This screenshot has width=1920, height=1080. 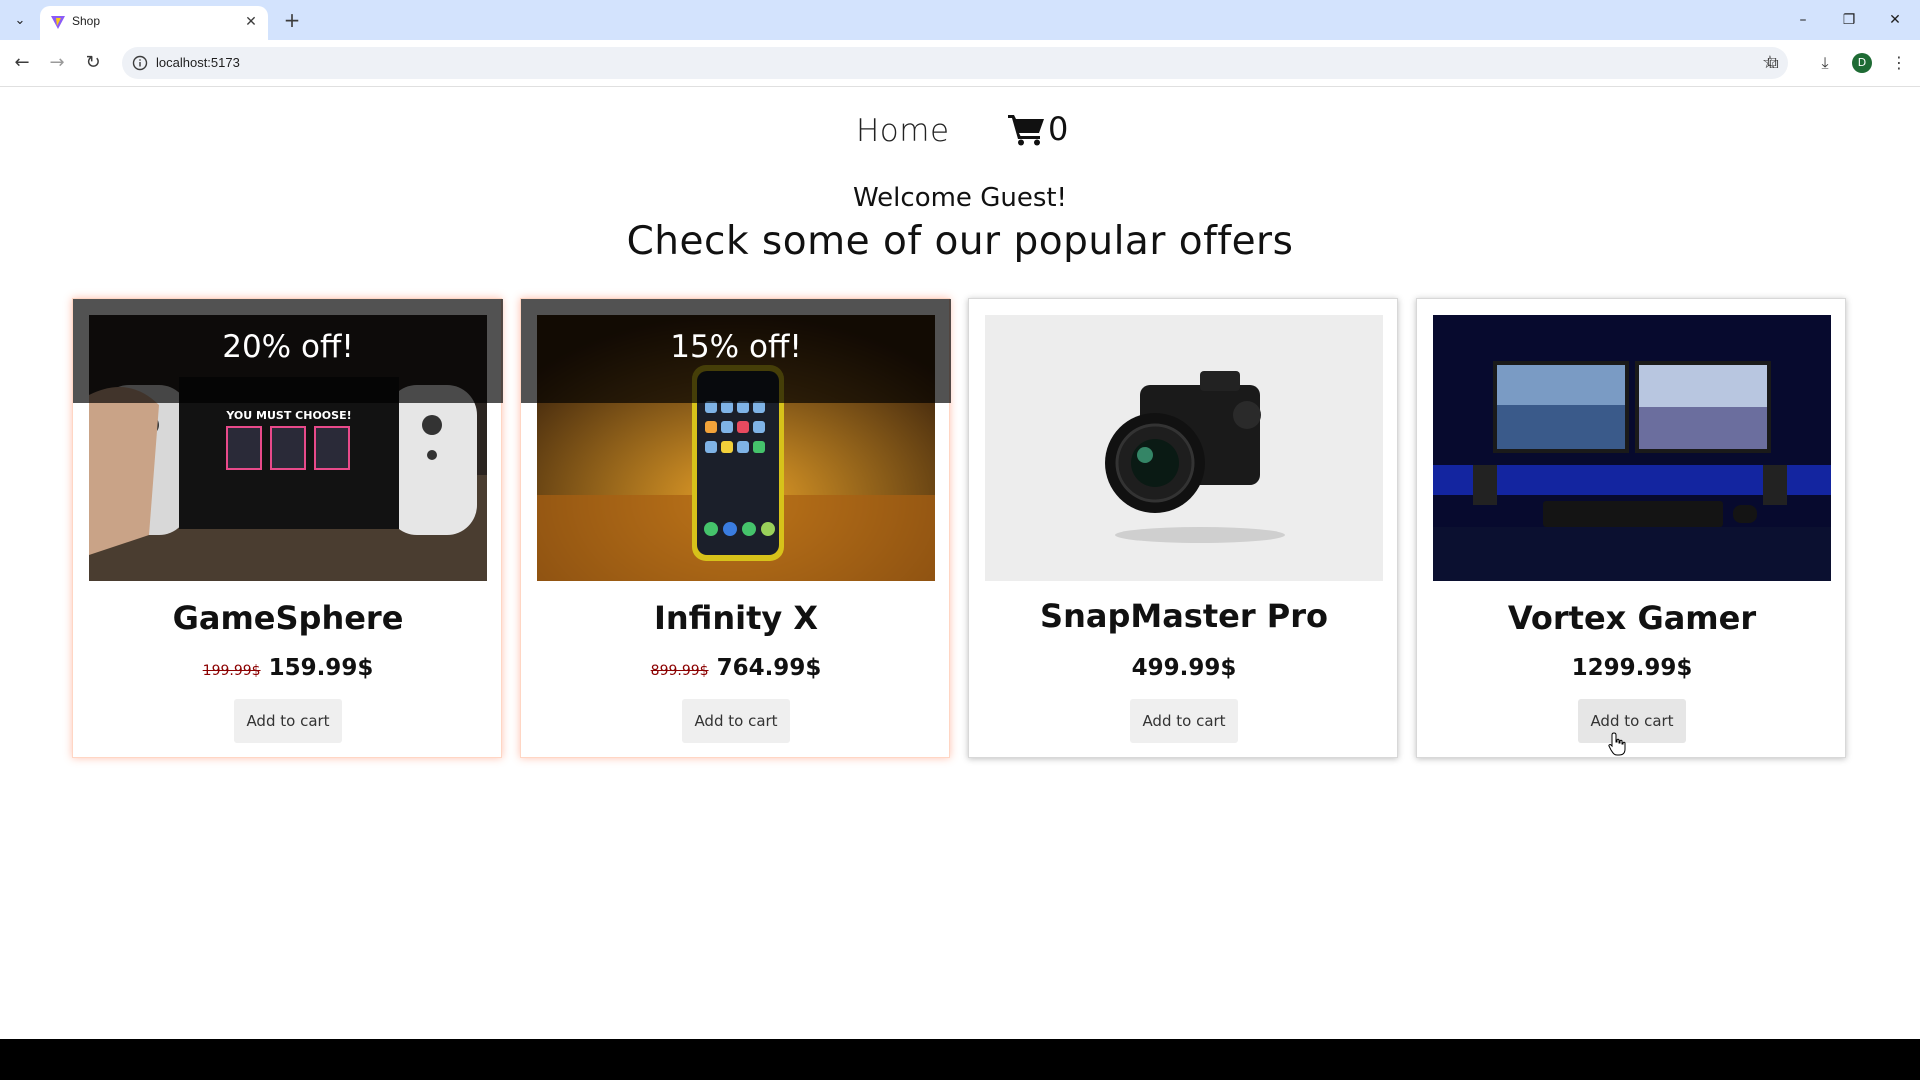 I want to click on profile-avatar: D, so click(x=1862, y=63).